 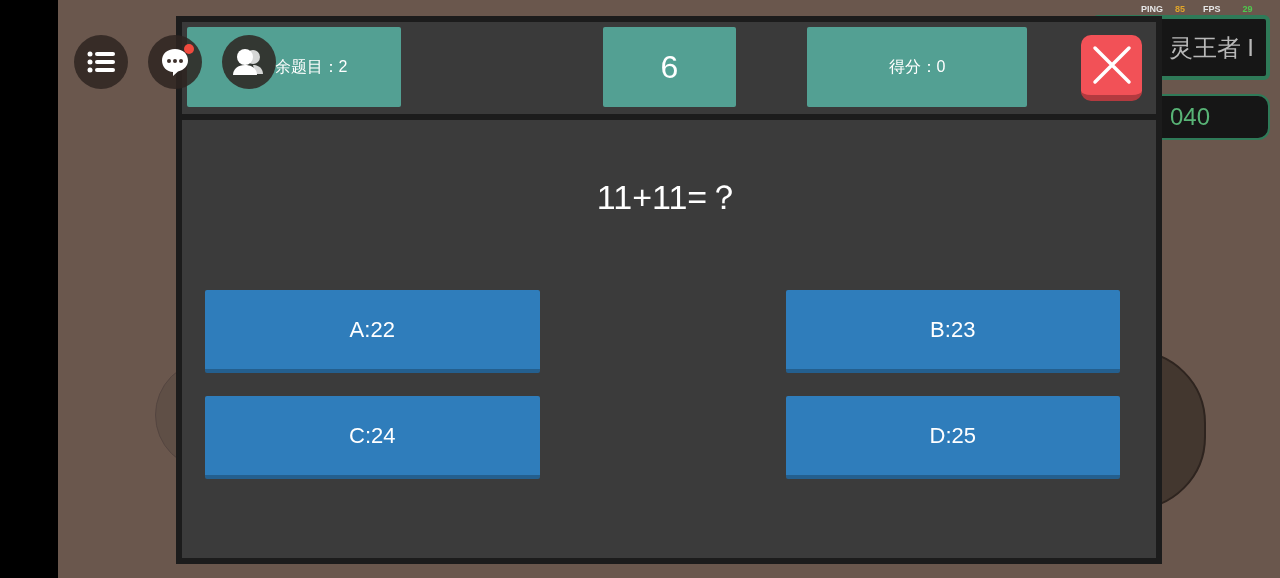 What do you see at coordinates (952, 331) in the screenshot?
I see `answer-button: B:23` at bounding box center [952, 331].